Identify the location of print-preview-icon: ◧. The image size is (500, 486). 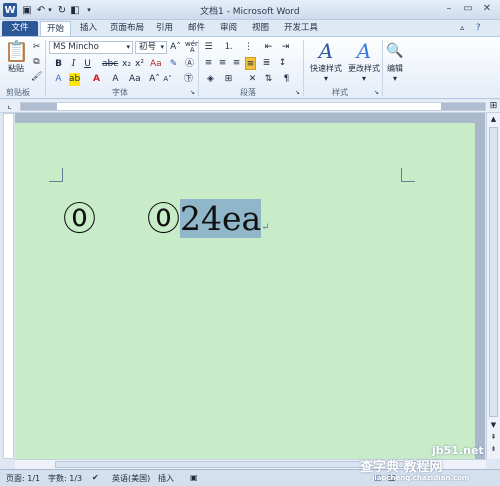
(75, 10).